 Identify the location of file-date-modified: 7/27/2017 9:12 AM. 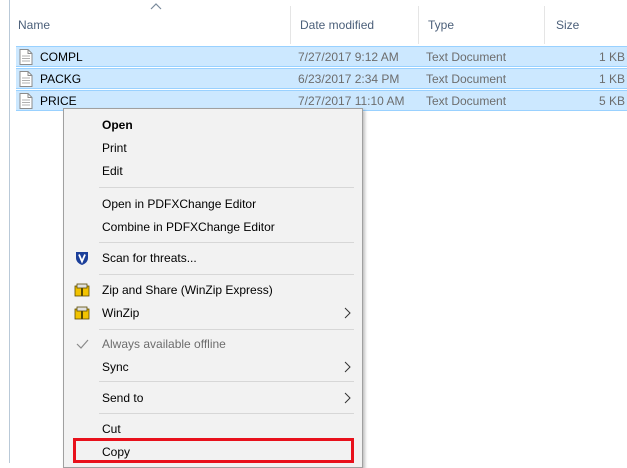
(348, 57).